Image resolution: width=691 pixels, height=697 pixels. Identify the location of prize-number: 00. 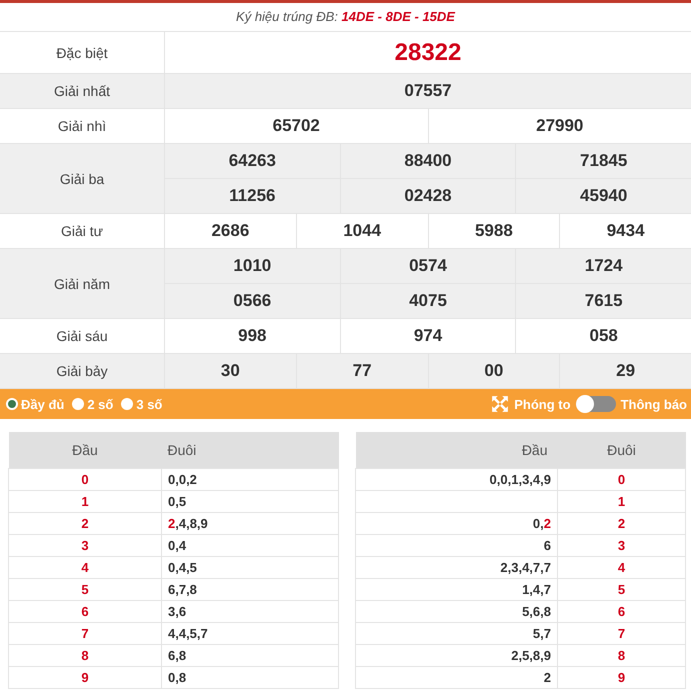
(494, 371).